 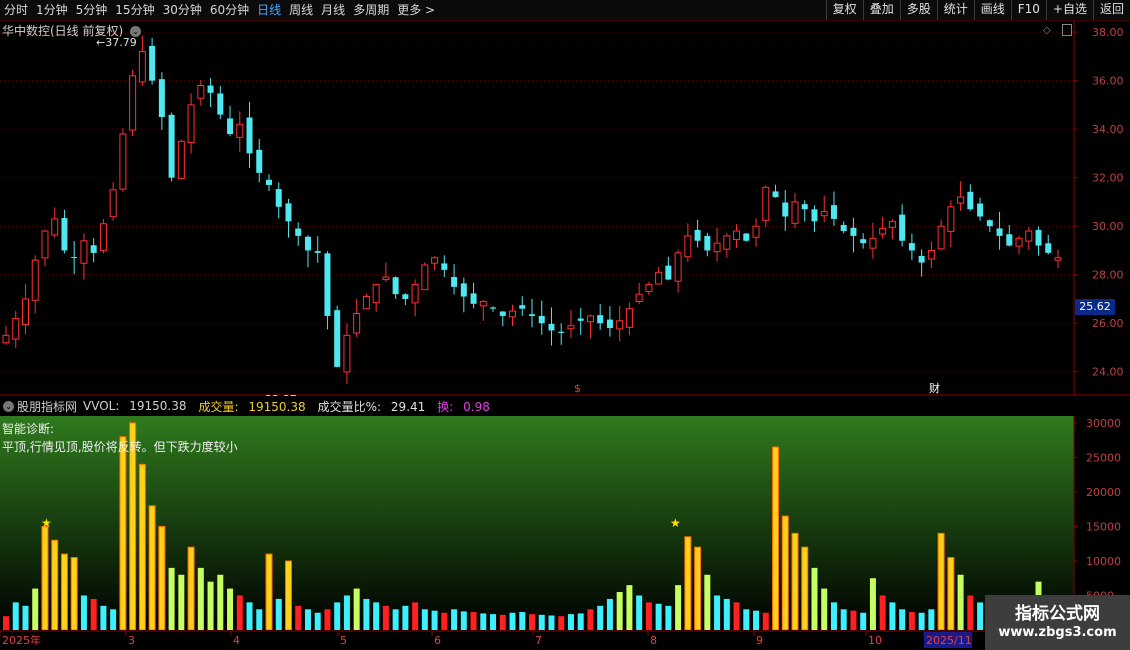 I want to click on price-tick-label: 32.00, so click(x=1108, y=178).